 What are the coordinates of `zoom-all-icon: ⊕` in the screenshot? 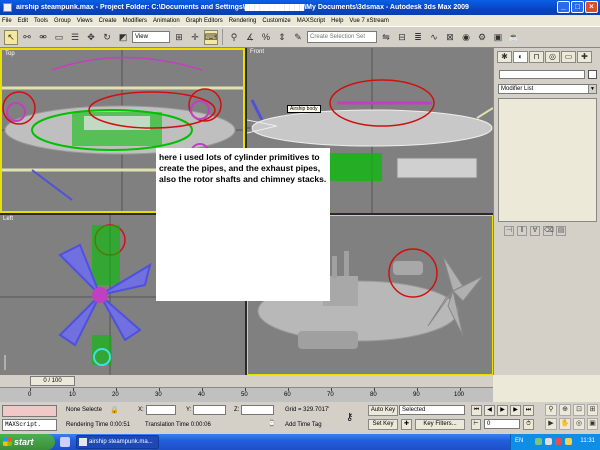 It's located at (565, 410).